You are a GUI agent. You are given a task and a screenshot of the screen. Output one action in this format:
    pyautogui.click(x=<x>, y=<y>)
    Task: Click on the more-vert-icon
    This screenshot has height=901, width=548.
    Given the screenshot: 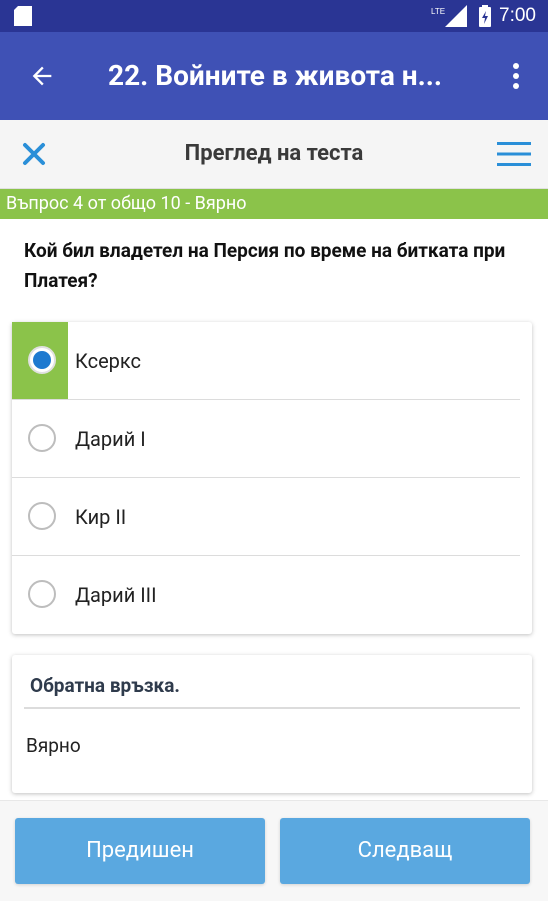 What is the action you would take?
    pyautogui.click(x=516, y=76)
    